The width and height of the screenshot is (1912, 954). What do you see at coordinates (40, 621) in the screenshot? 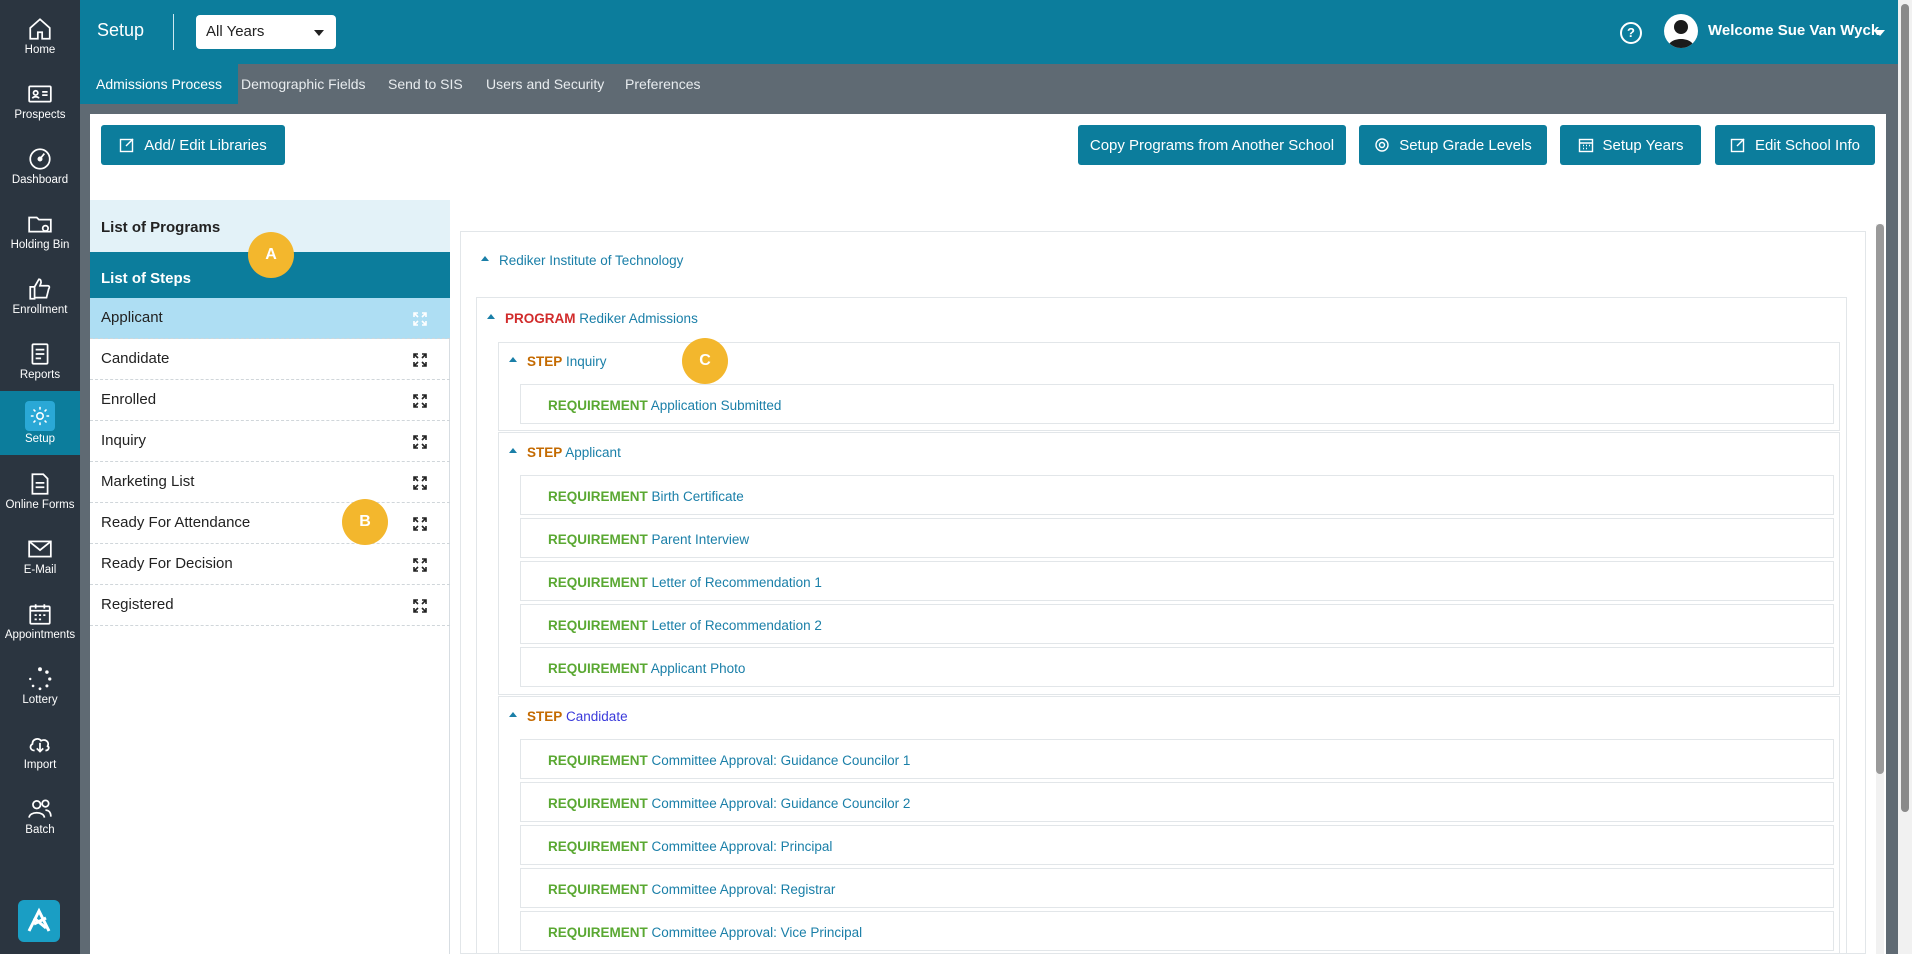
I see `sidebar-item-appointments: Appointments` at bounding box center [40, 621].